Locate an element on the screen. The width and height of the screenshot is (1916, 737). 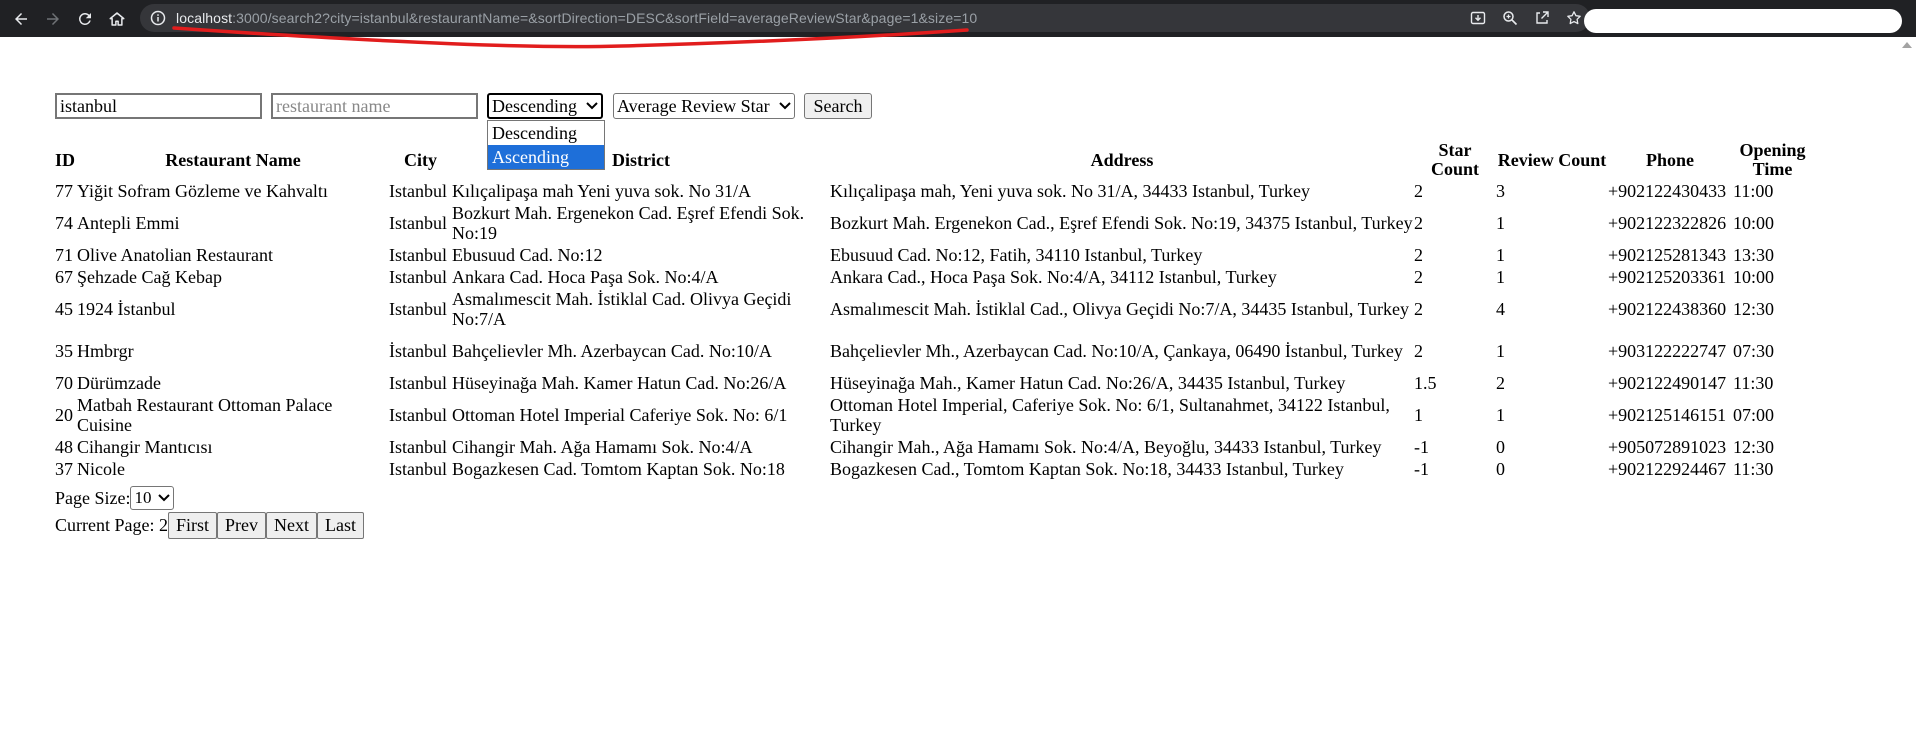
header-phone: Phone is located at coordinates (1669, 159).